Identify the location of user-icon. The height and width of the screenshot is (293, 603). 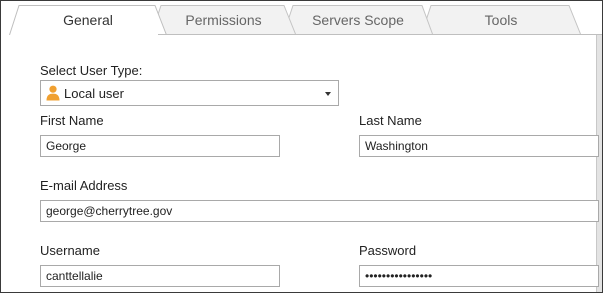
(53, 93).